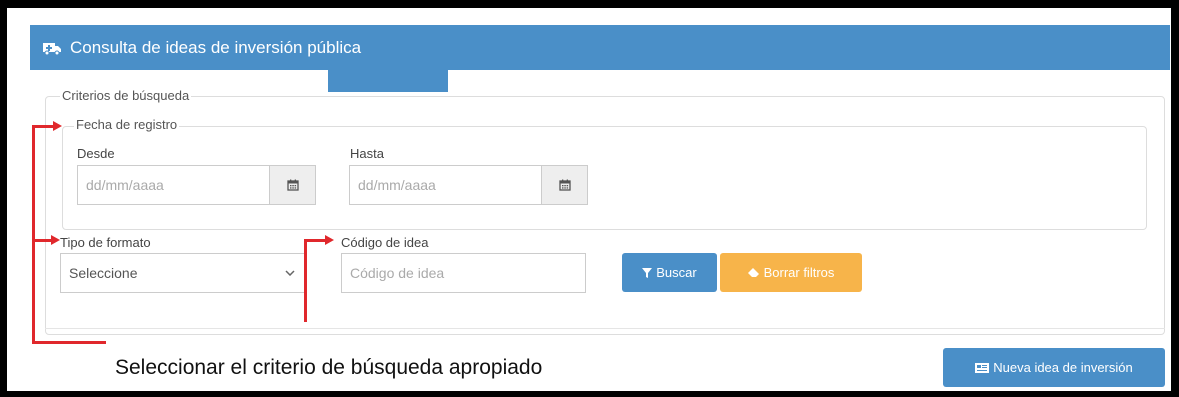 The width and height of the screenshot is (1179, 397). I want to click on filter-icon, so click(647, 272).